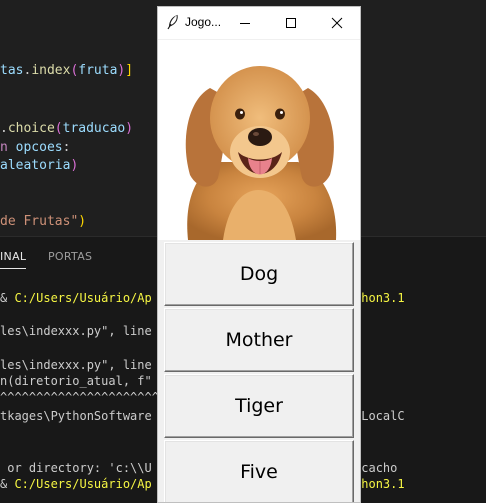 The height and width of the screenshot is (503, 486). I want to click on minimize-icon, so click(245, 23).